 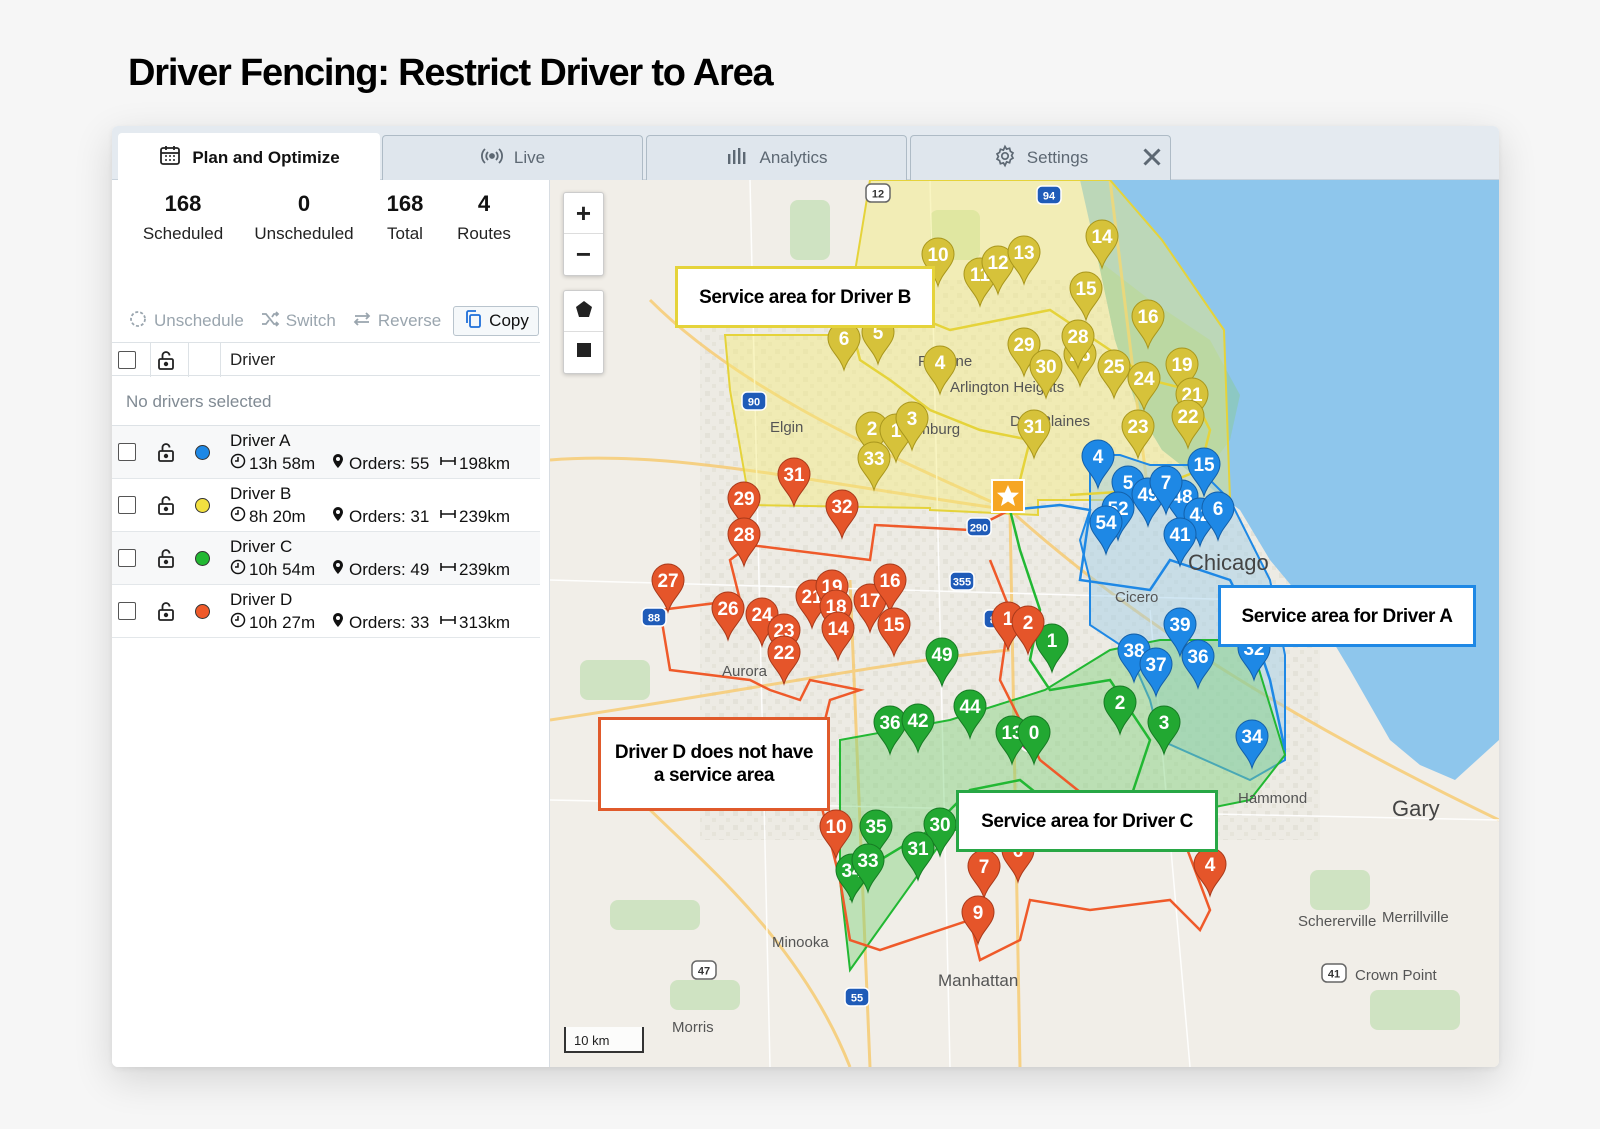 I want to click on order-pin-number: 13, so click(x=1023, y=253).